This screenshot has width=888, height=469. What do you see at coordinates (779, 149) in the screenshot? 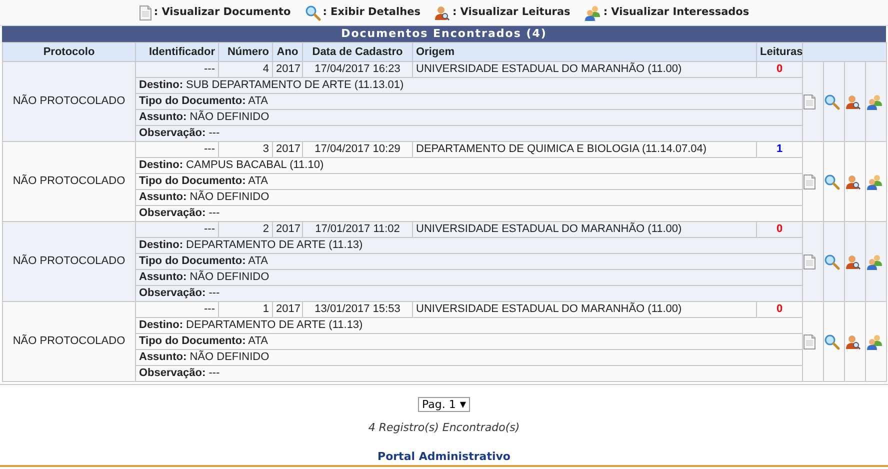
I see `read-count: 1` at bounding box center [779, 149].